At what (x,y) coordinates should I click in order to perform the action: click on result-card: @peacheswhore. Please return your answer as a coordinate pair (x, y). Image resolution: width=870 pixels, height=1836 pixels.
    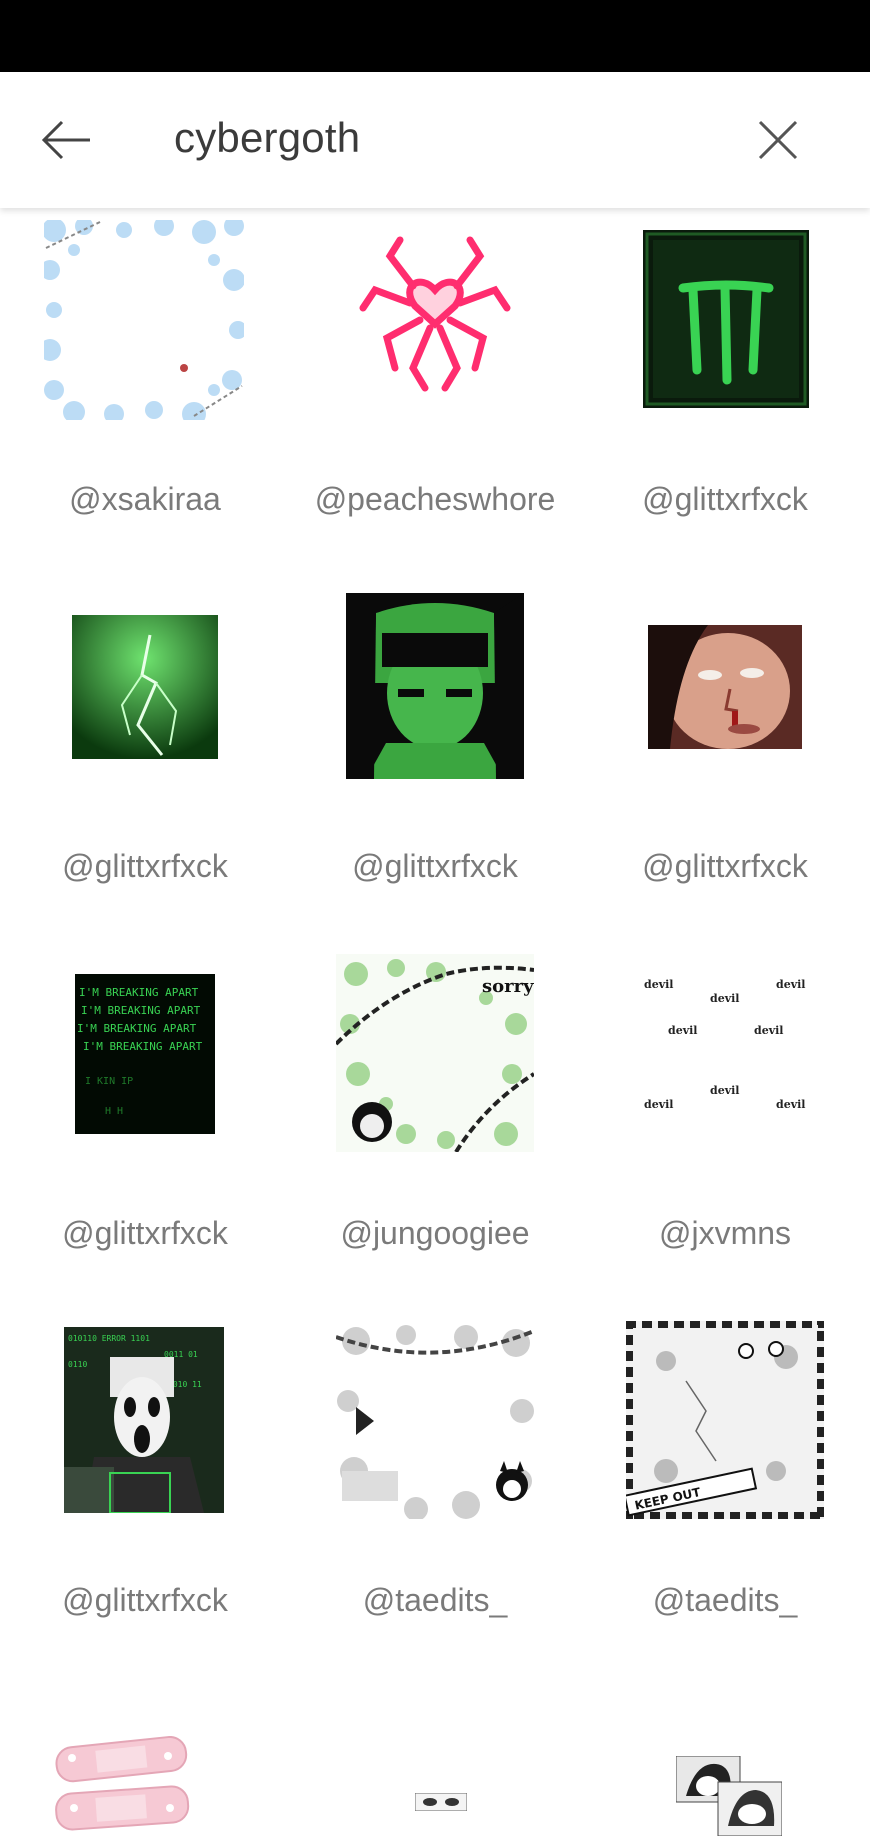
    Looking at the image, I should click on (435, 391).